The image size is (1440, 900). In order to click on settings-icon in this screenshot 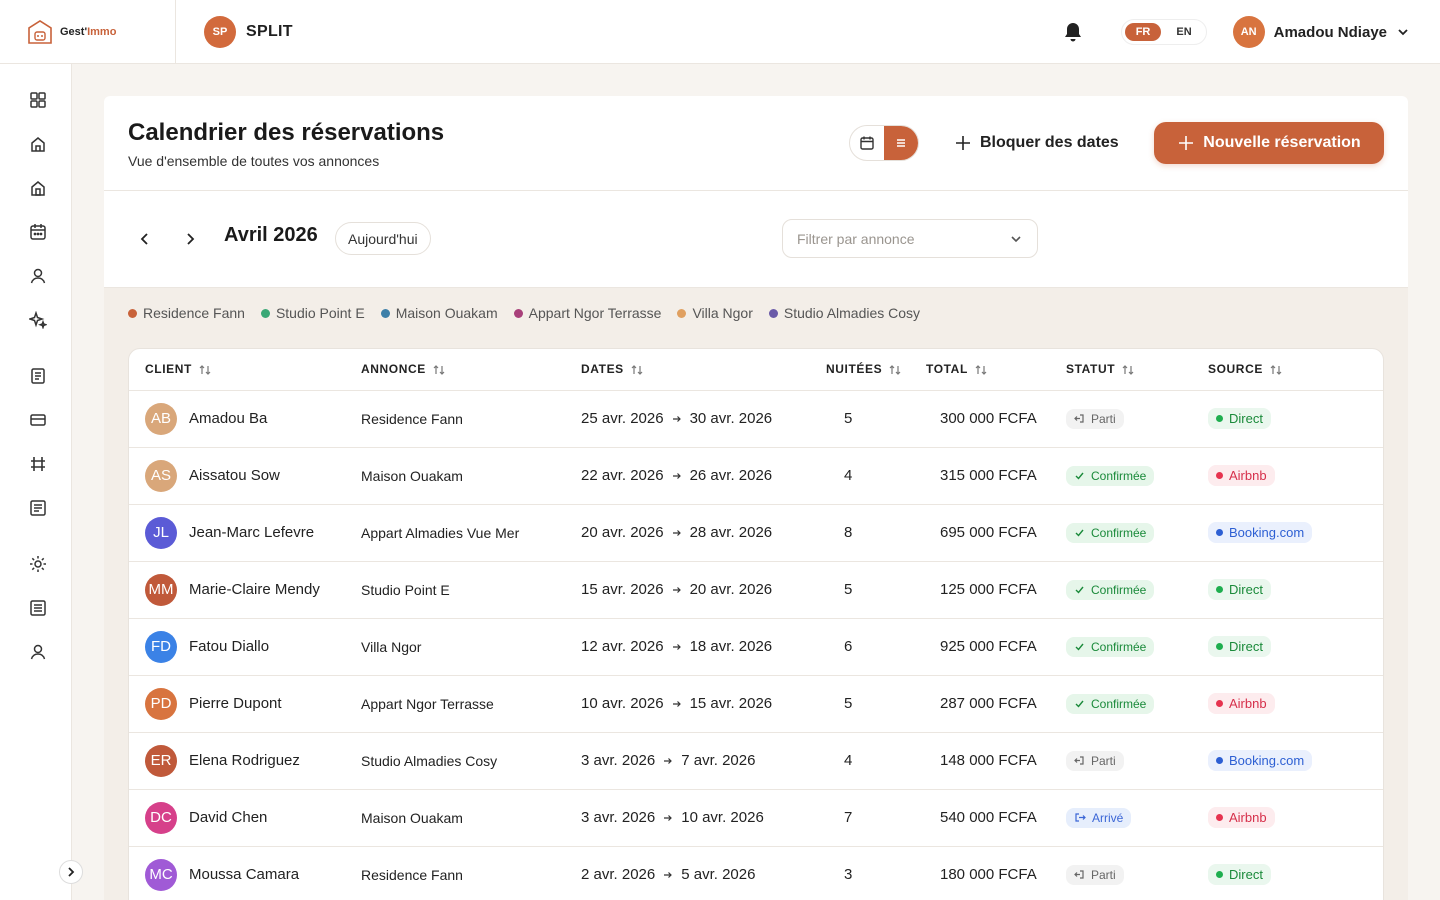, I will do `click(38, 564)`.